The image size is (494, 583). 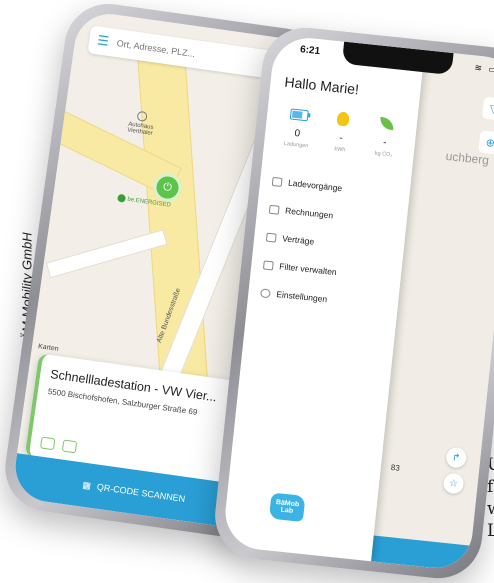 What do you see at coordinates (343, 119) in the screenshot?
I see `bulb-icon` at bounding box center [343, 119].